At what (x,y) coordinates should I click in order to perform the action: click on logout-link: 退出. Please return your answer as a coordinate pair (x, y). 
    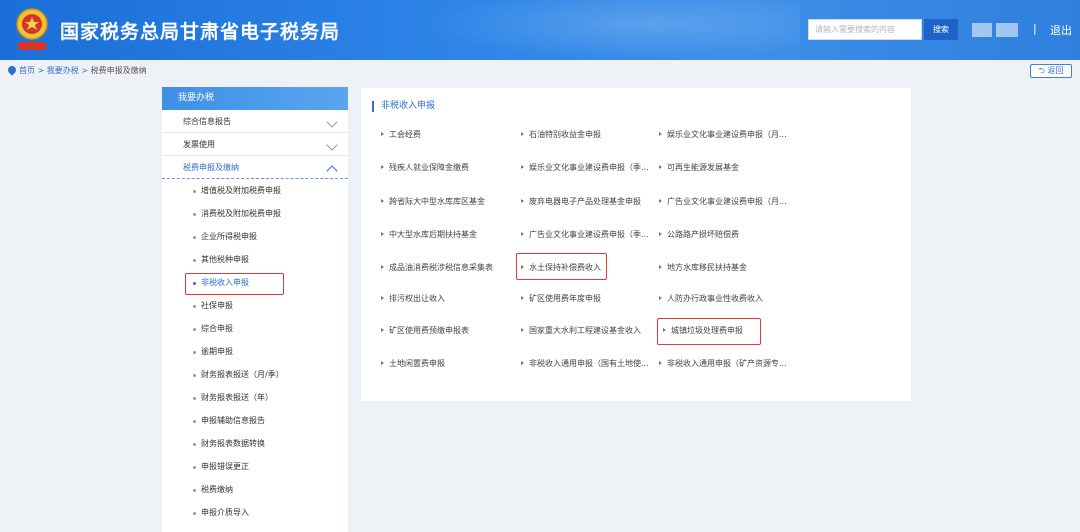
    Looking at the image, I should click on (1061, 30).